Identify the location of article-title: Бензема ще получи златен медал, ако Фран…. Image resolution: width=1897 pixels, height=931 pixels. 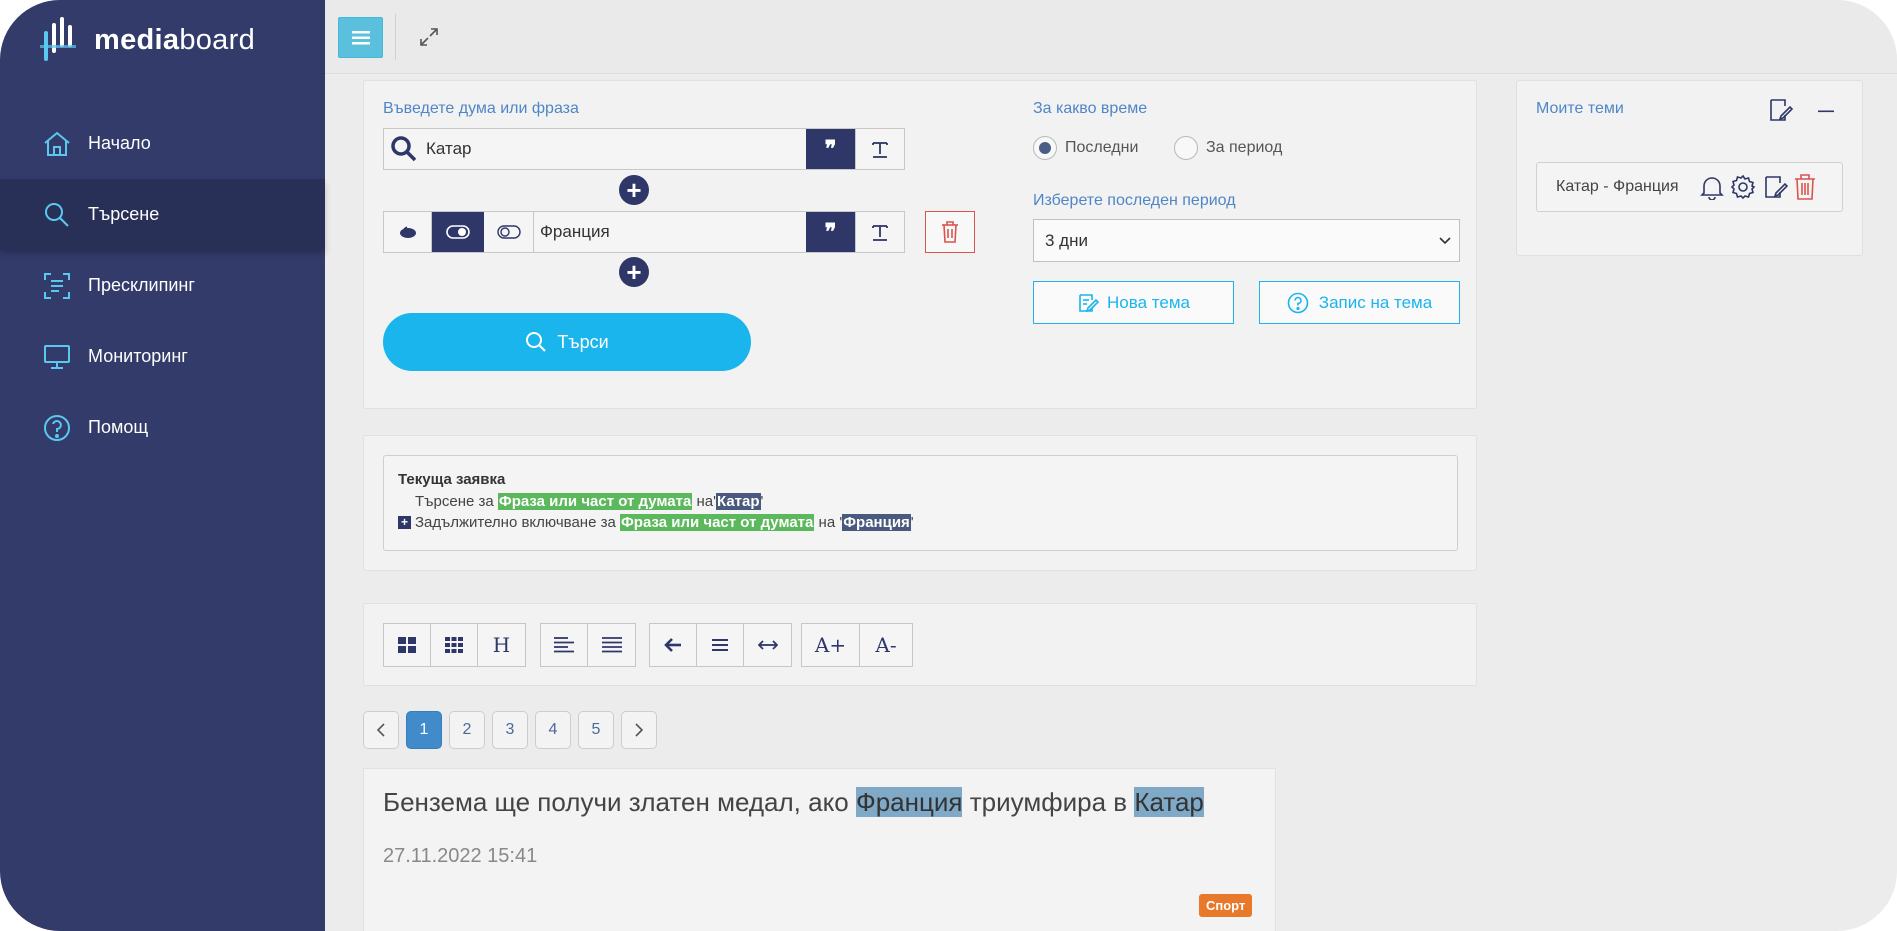
(793, 802).